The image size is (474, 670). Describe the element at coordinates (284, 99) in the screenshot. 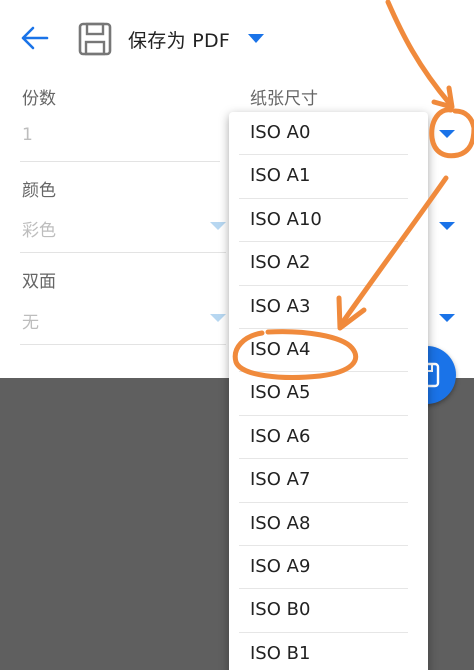

I see `paper-size-label: 纸张尺寸` at that location.